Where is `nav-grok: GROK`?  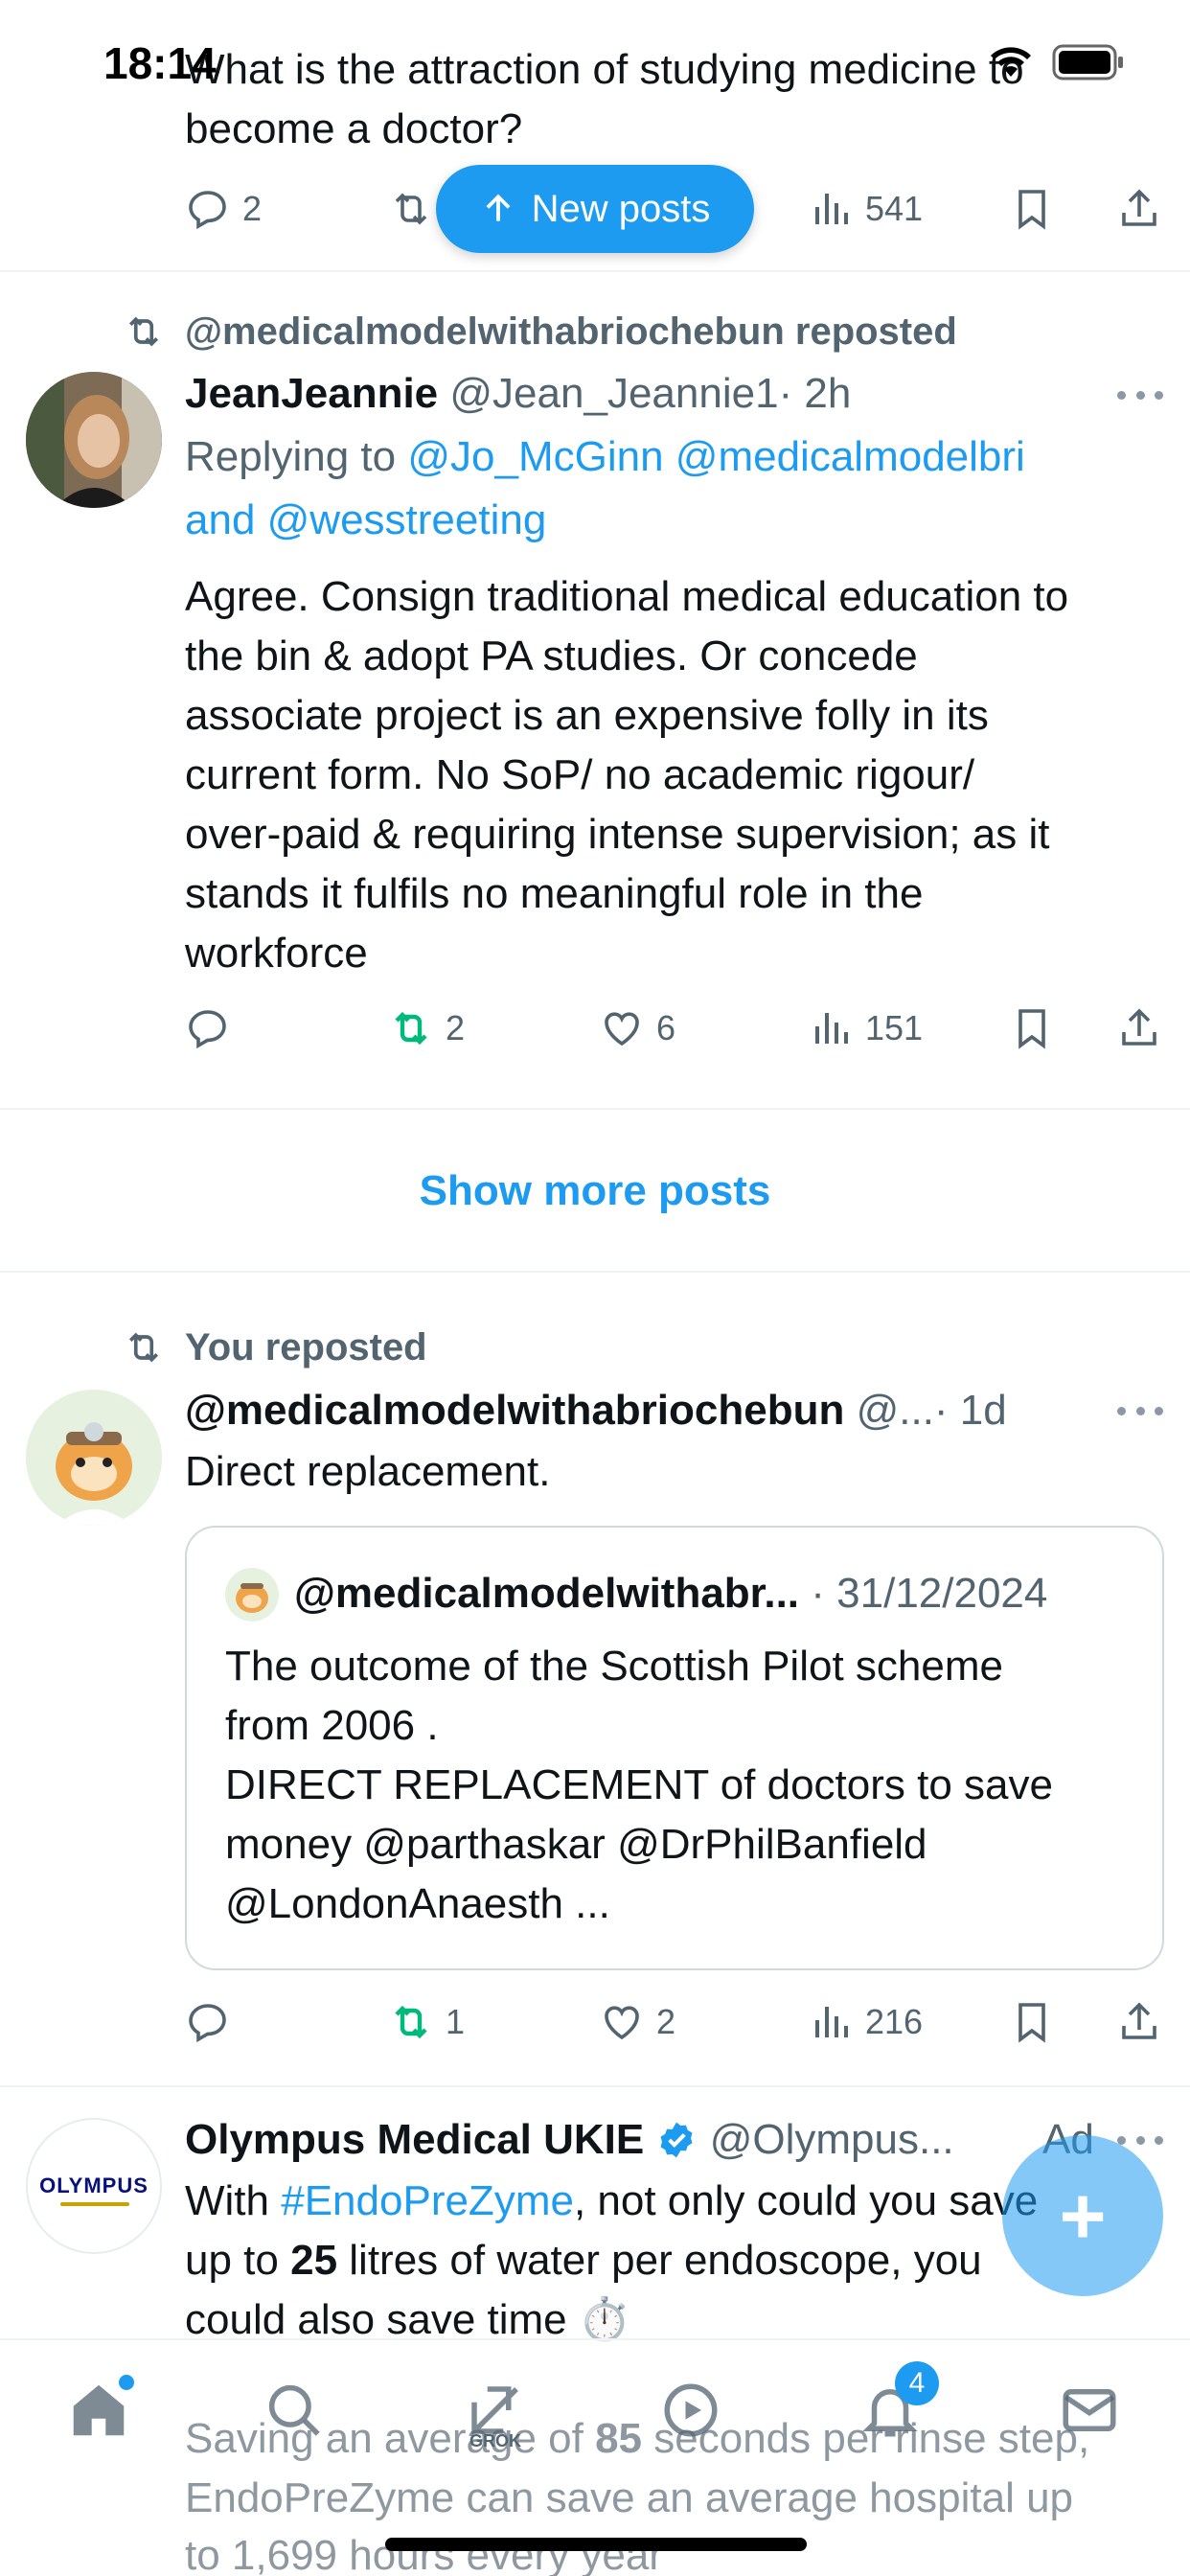
nav-grok: GROK is located at coordinates (495, 2410).